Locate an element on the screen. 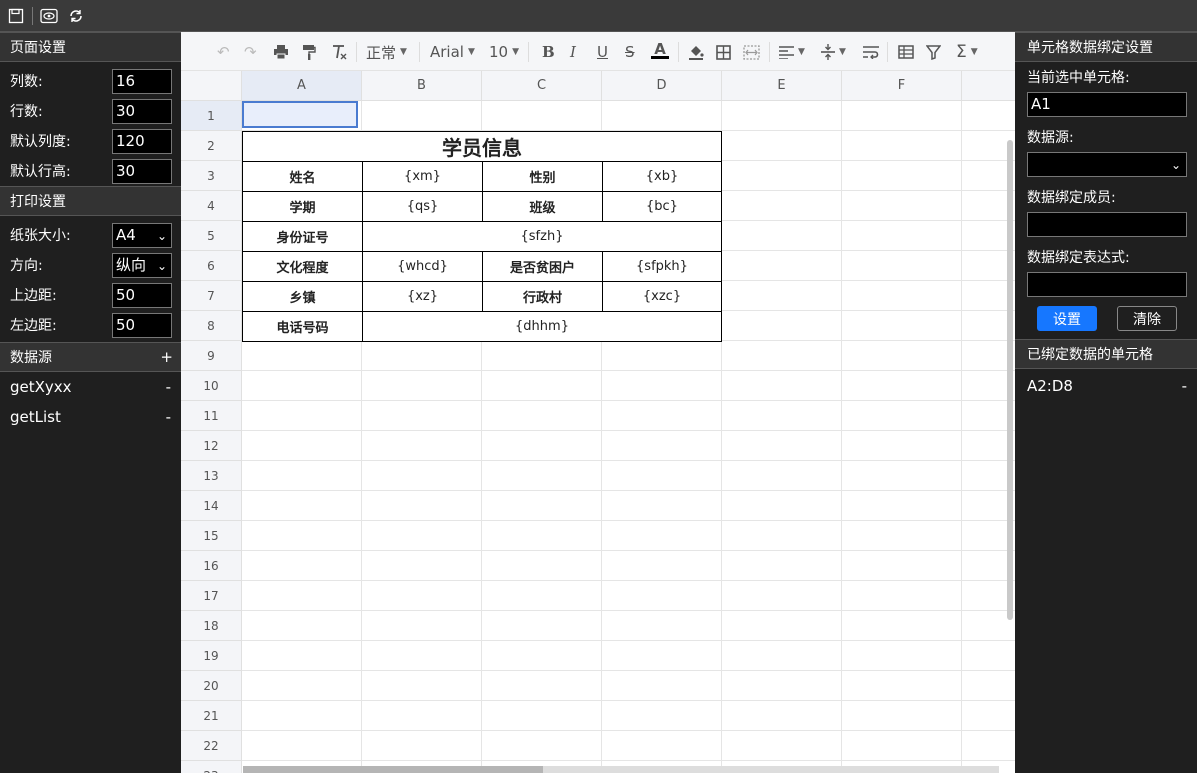 The width and height of the screenshot is (1197, 773). border-icon is located at coordinates (723, 52).